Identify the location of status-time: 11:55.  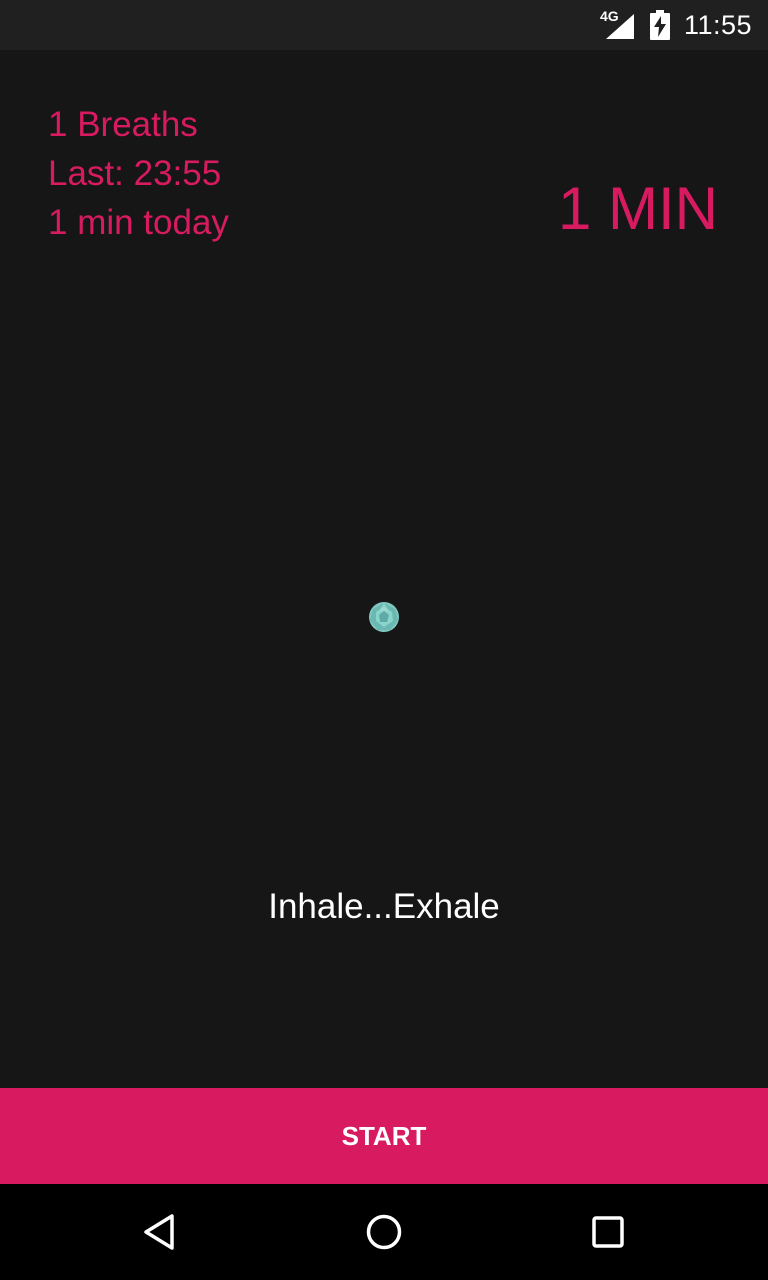
(717, 24).